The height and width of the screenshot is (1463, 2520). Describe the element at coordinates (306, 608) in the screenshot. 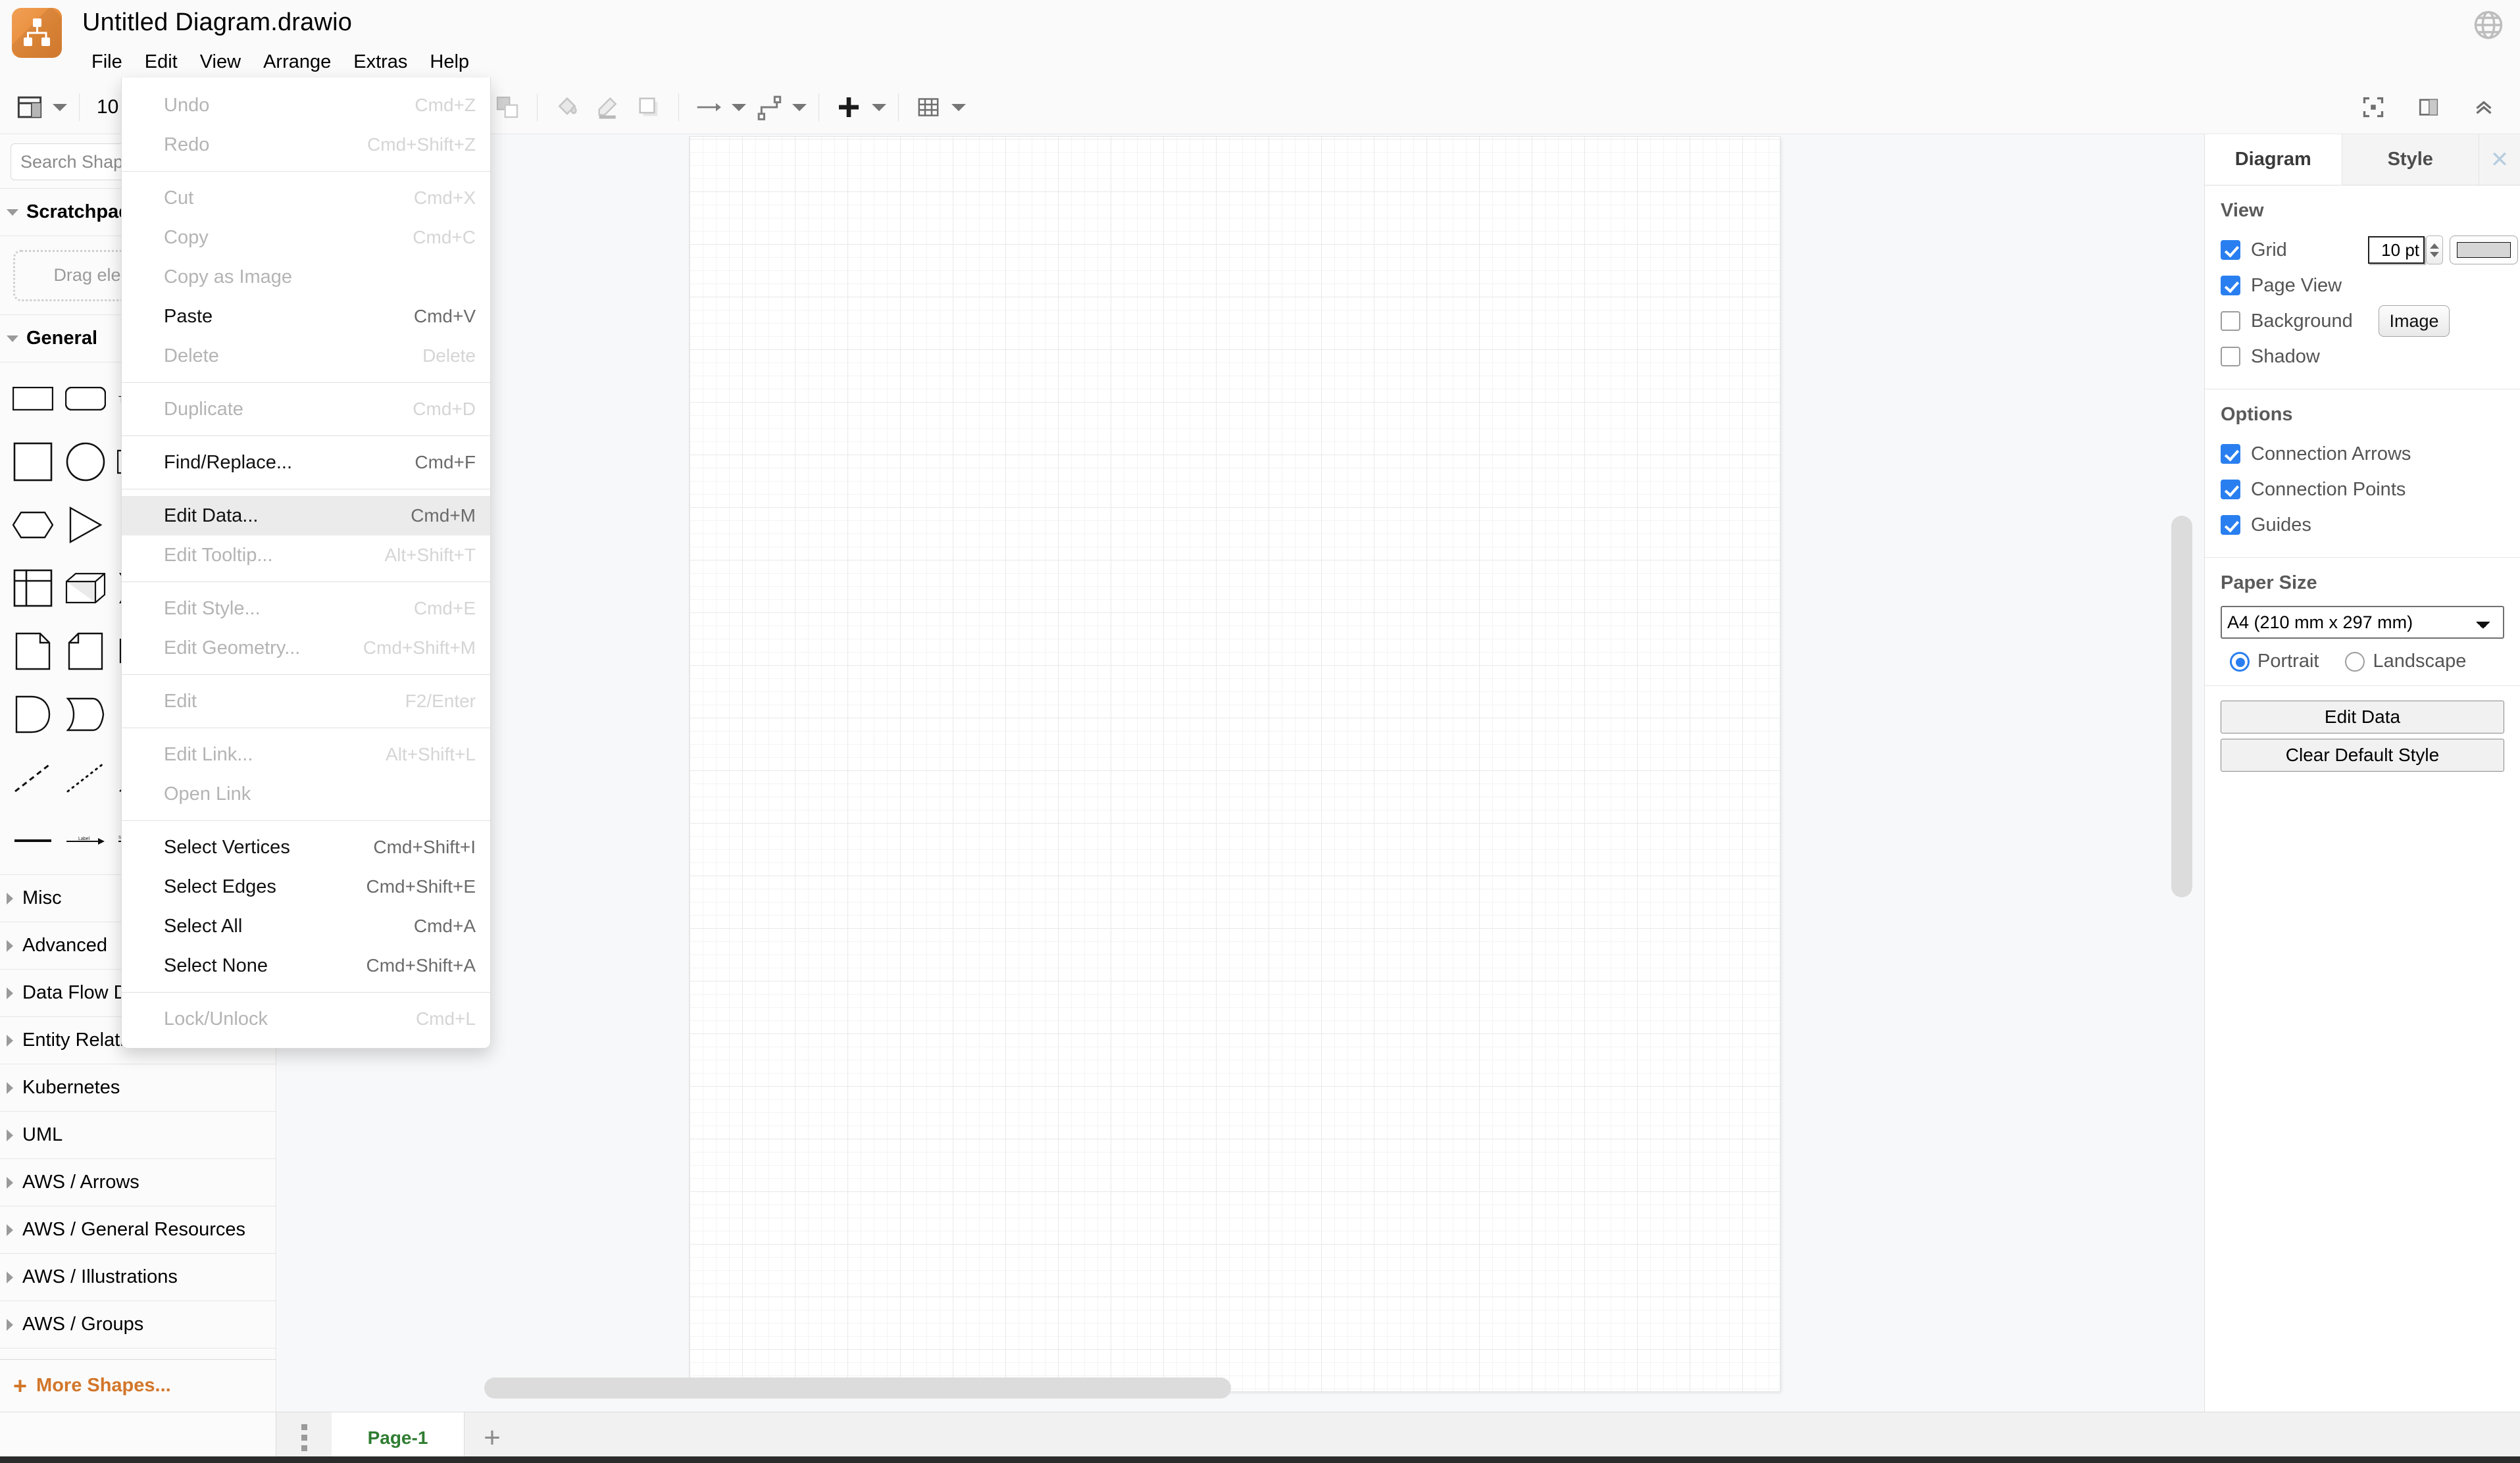

I see `menu-item-edit-style: Edit Style... Cmd+E` at that location.